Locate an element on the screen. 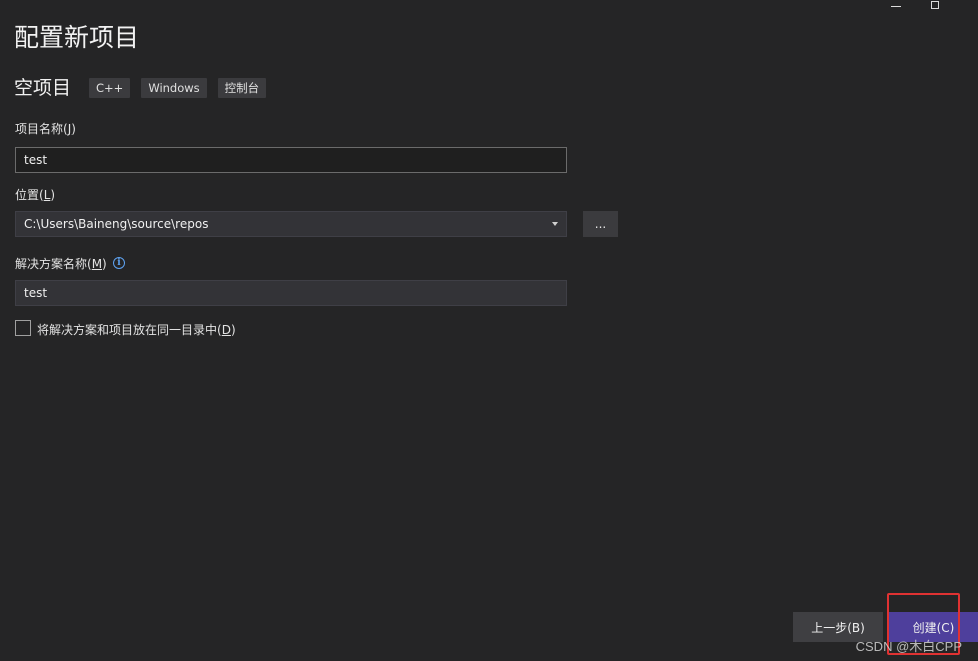  info-icon: i is located at coordinates (119, 263).